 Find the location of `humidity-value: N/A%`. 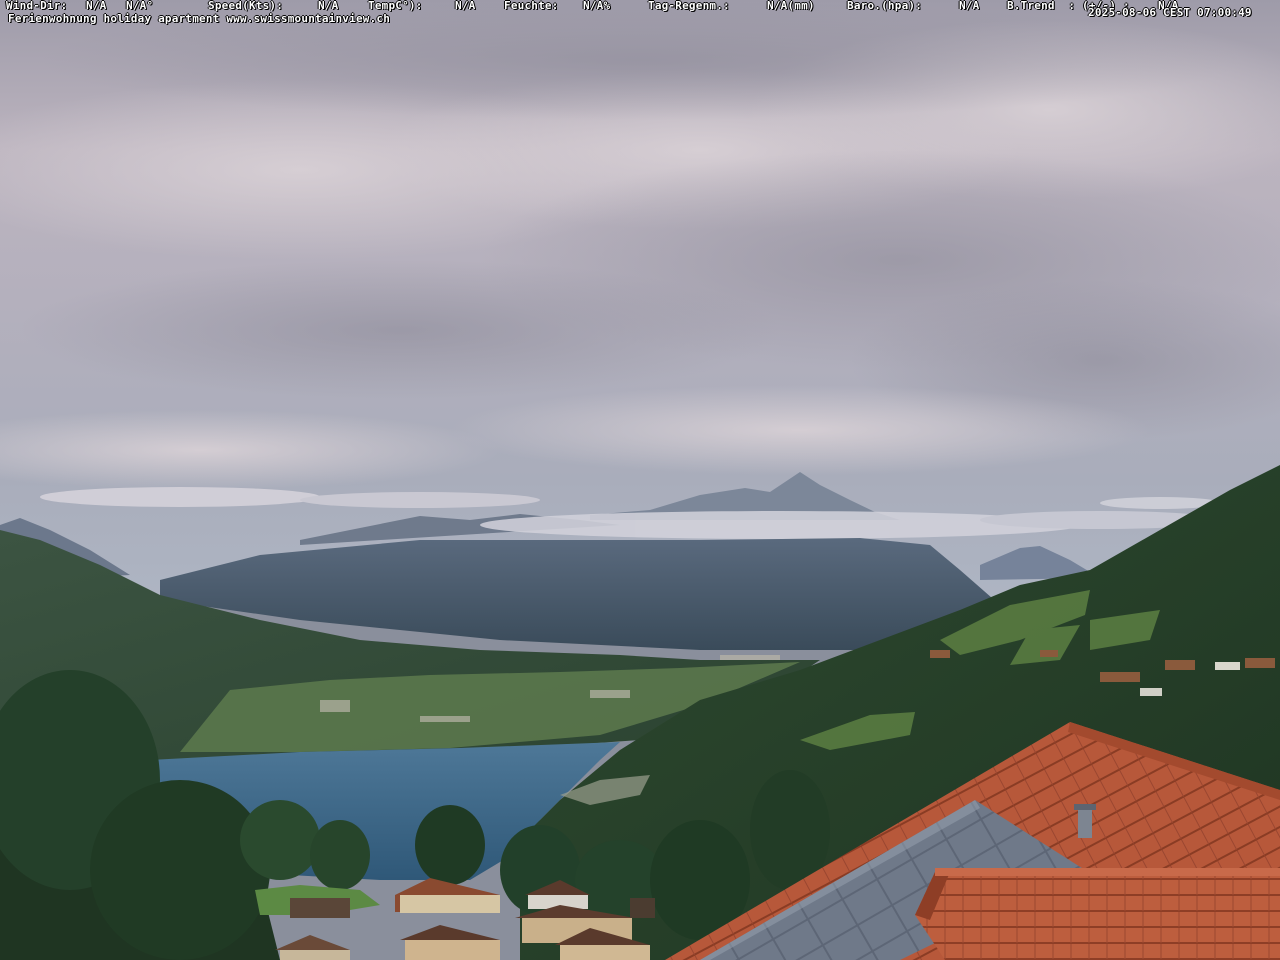

humidity-value: N/A% is located at coordinates (597, 6).